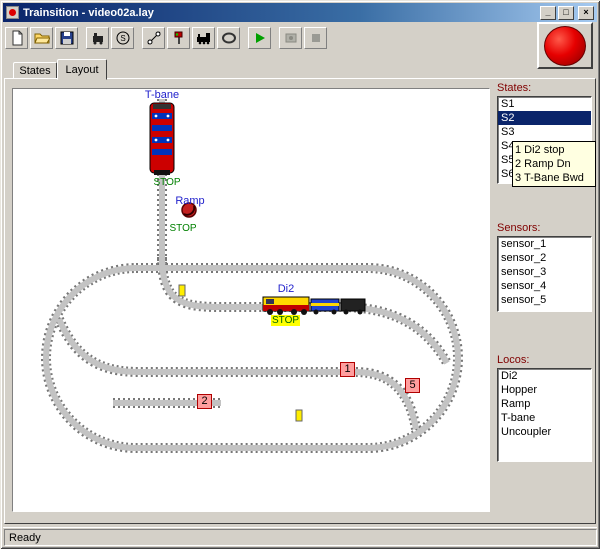 The width and height of the screenshot is (600, 549). I want to click on locos-list-item: Ramp, so click(544, 404).